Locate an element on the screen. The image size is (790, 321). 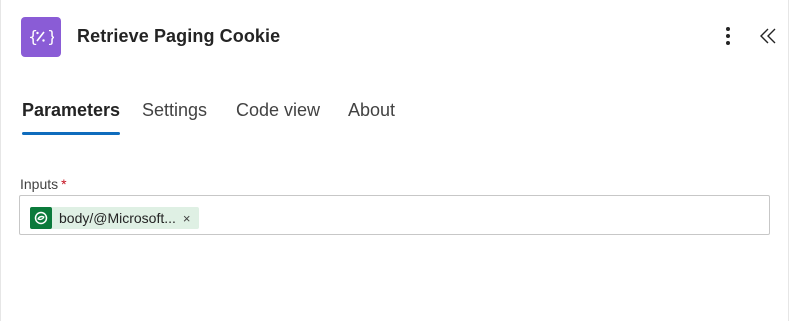
required-marker: * is located at coordinates (64, 184).